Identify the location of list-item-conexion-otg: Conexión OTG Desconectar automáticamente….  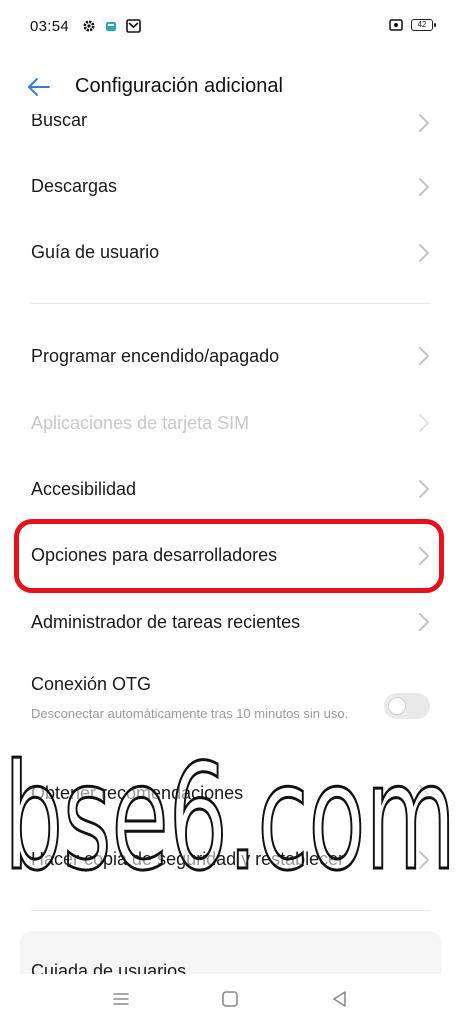
(230, 704).